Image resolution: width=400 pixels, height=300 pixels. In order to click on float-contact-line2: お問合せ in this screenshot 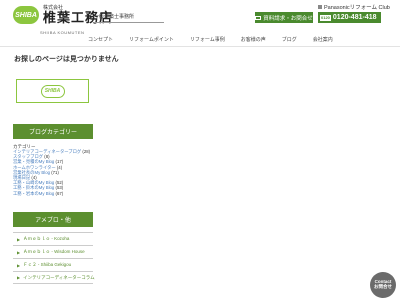, I will do `click(383, 286)`.